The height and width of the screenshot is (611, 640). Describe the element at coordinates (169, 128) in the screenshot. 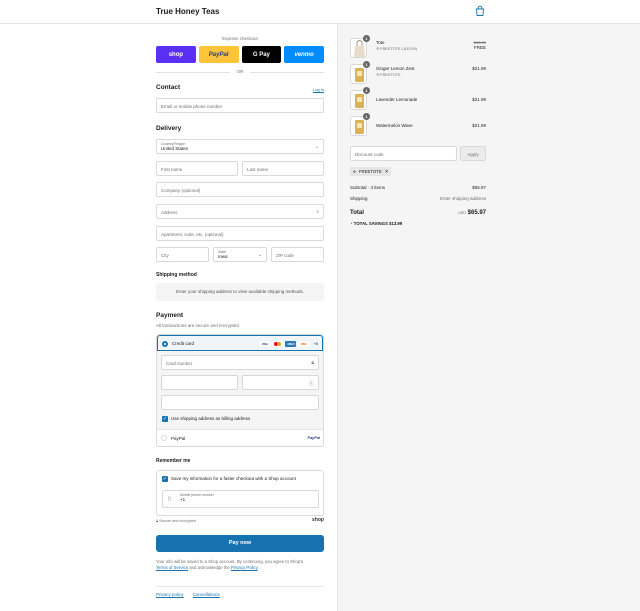

I see `delivery-heading: Delivery` at that location.